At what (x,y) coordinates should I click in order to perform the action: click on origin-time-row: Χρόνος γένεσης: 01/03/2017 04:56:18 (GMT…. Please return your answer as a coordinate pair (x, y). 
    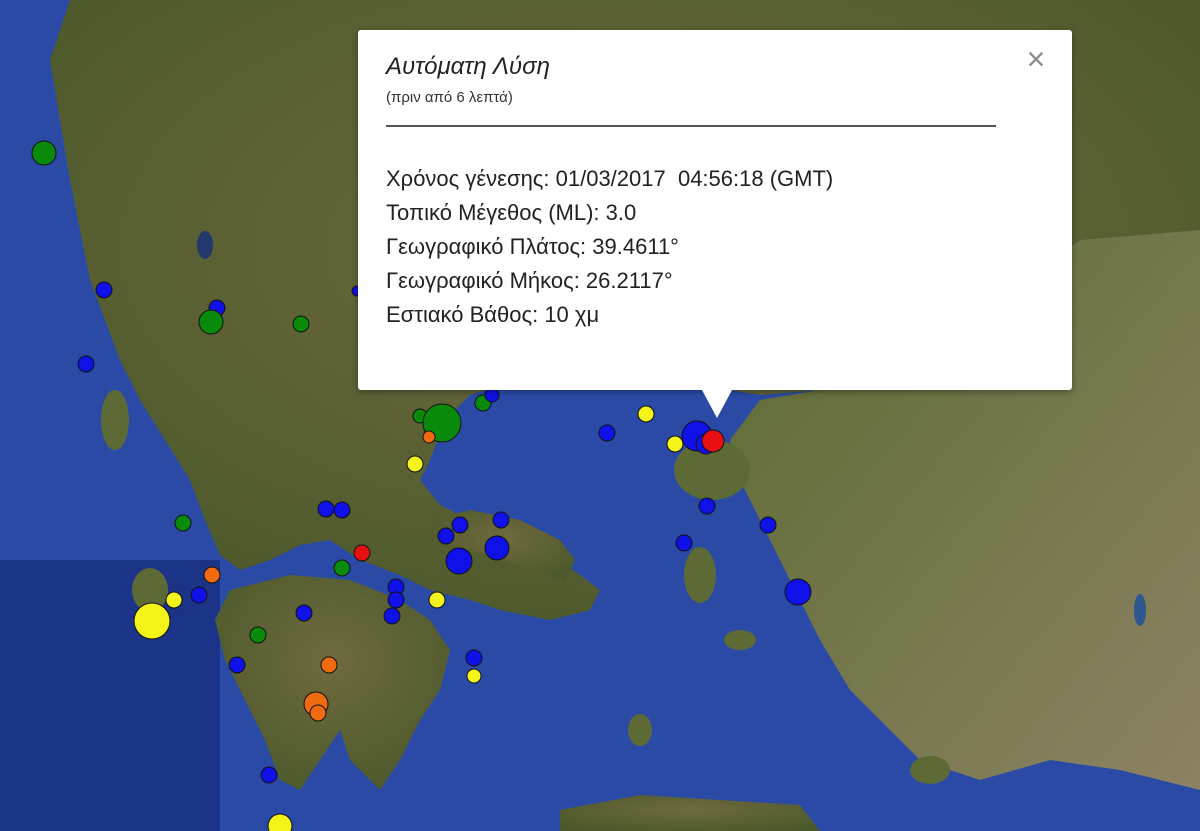
    Looking at the image, I should click on (610, 178).